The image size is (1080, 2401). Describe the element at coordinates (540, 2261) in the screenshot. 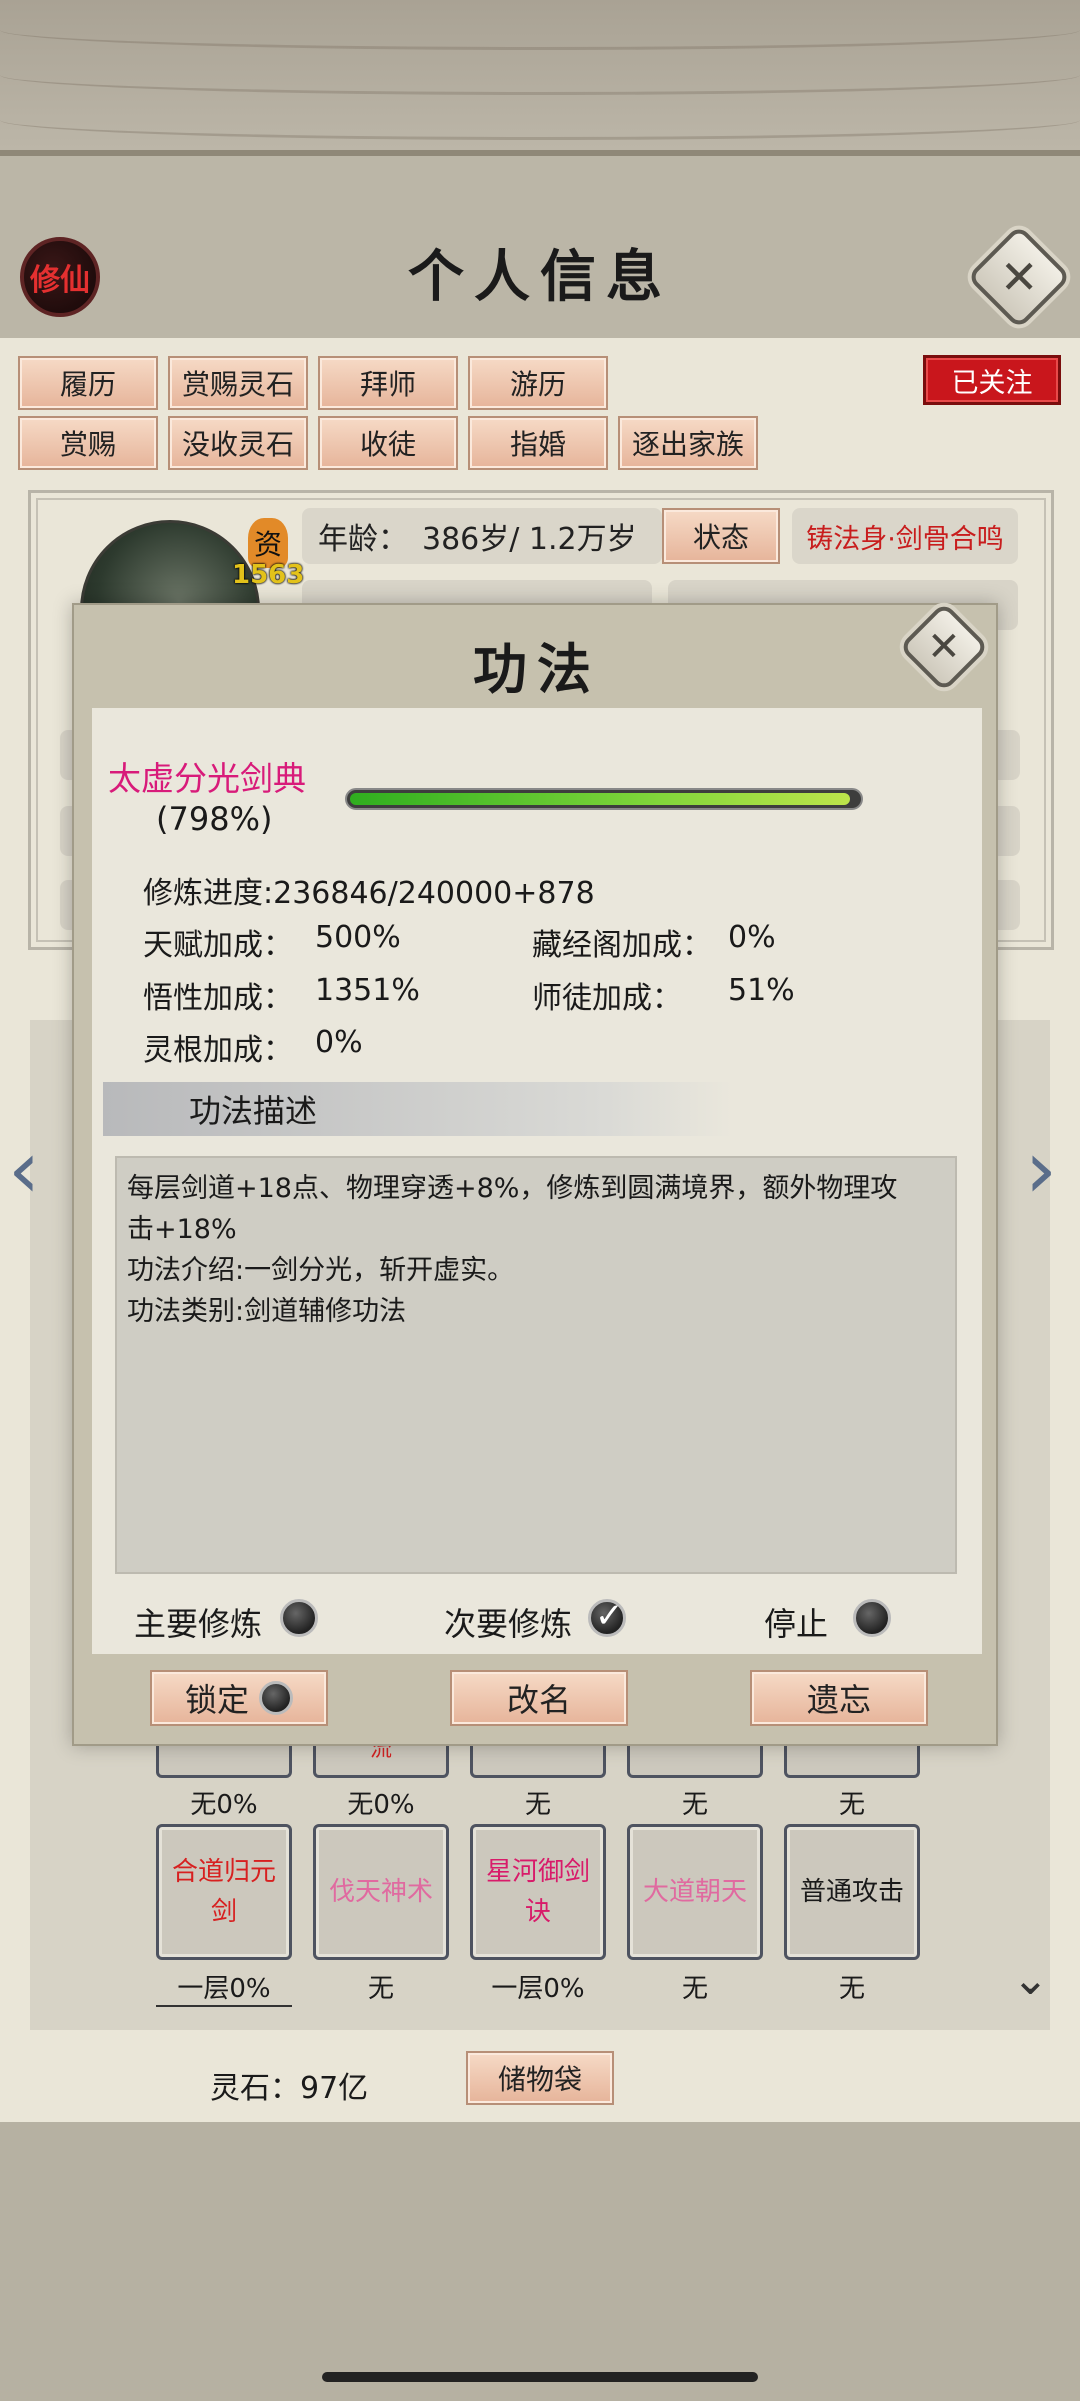

I see `bottom-decoration` at that location.